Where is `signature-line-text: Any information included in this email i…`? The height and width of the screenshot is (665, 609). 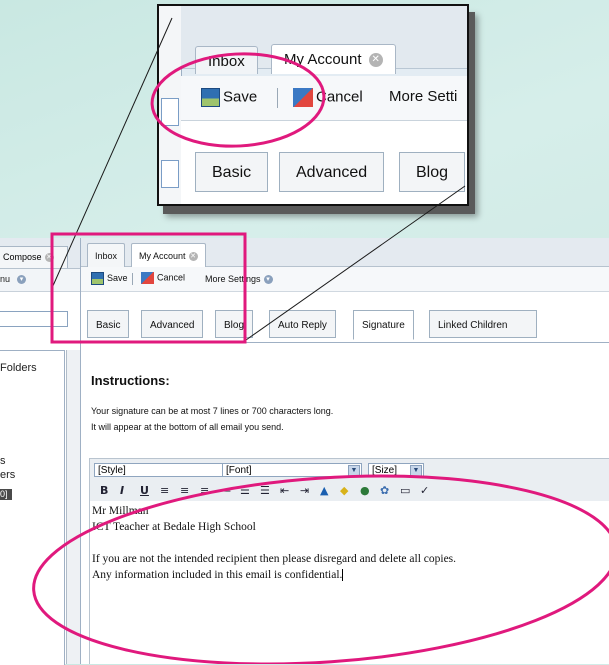 signature-line-text: Any information included in this email i… is located at coordinates (217, 575).